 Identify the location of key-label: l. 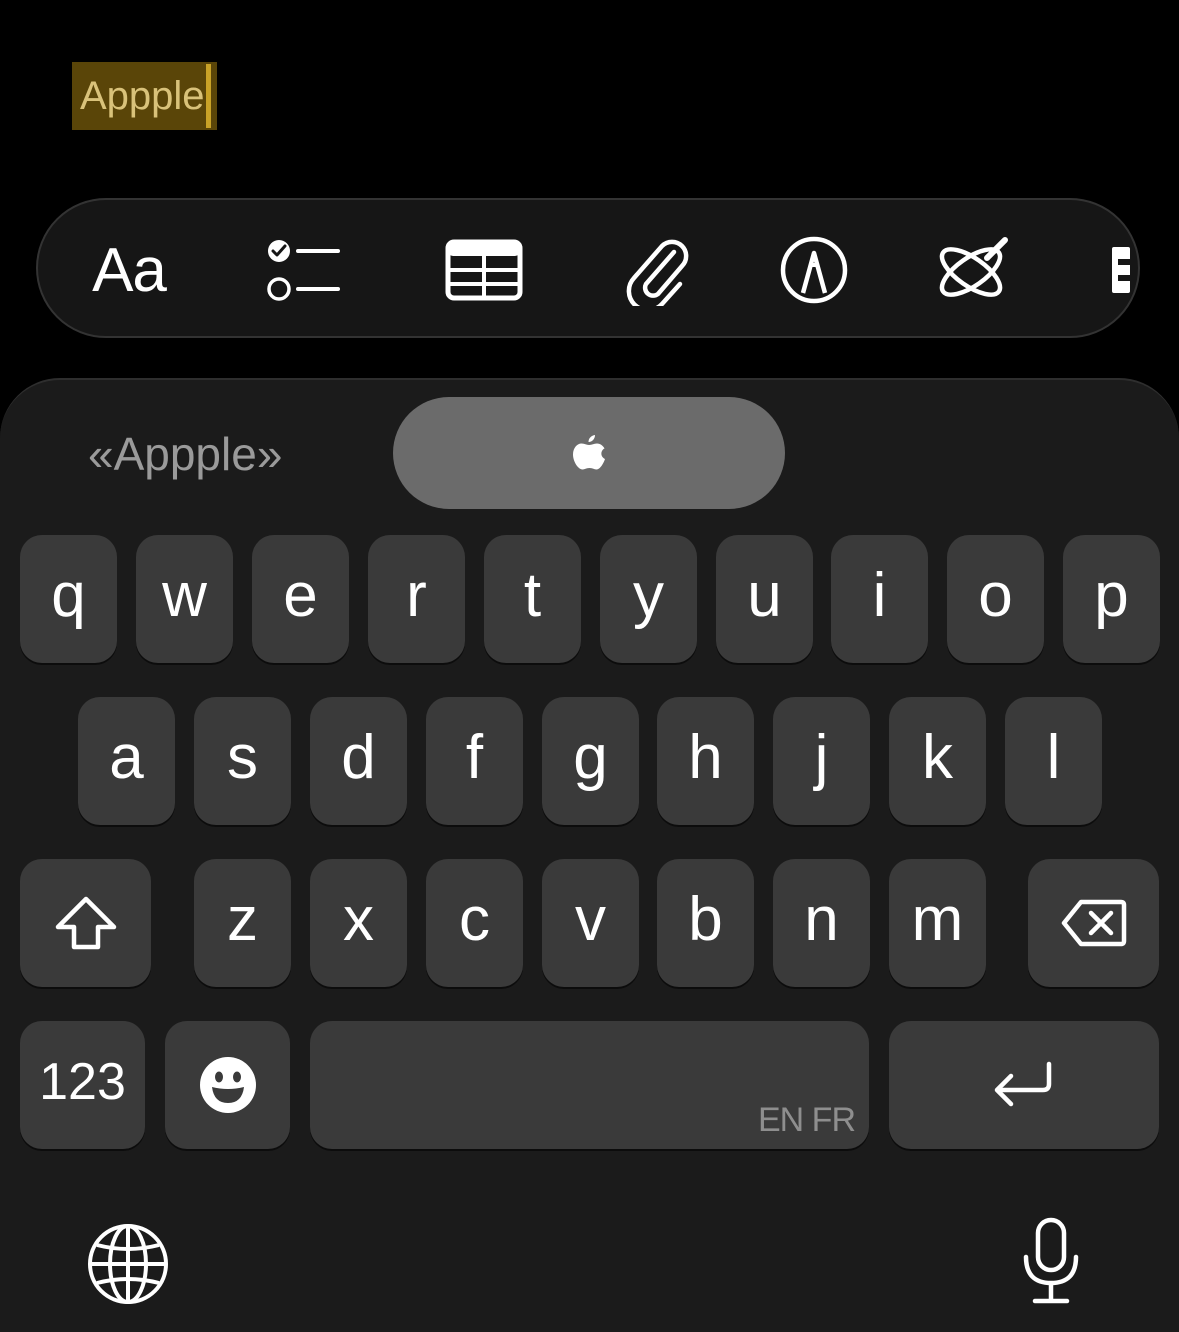
(1053, 757).